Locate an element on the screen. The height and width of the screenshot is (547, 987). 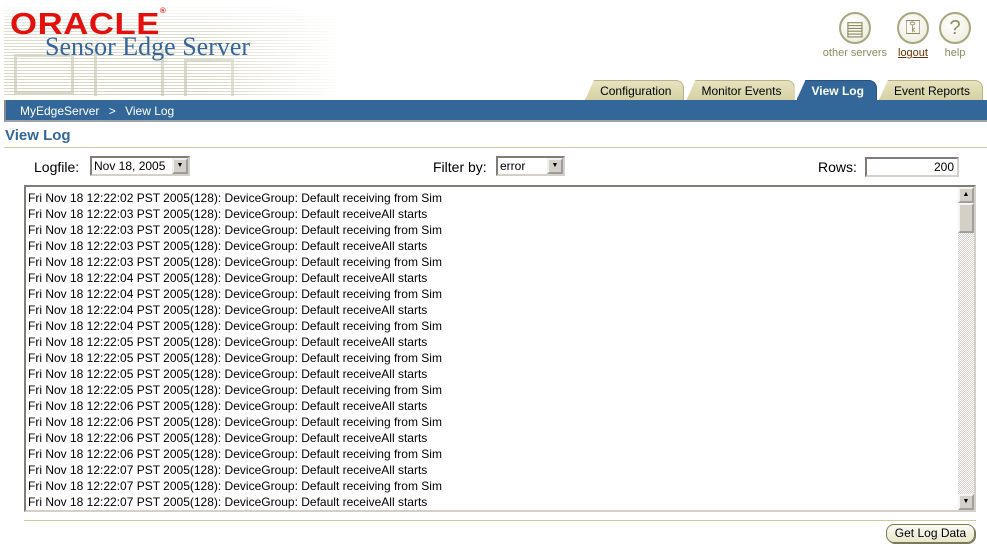
logout-label: logout is located at coordinates (913, 53).